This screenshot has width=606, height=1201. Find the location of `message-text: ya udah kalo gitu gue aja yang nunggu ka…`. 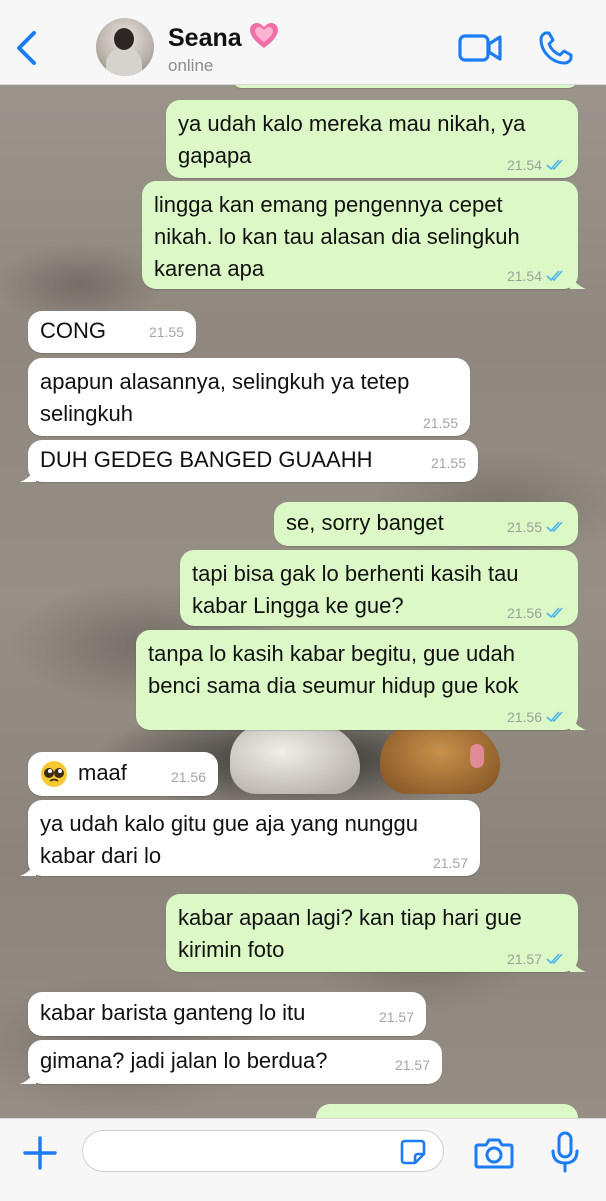

message-text: ya udah kalo gitu gue aja yang nunggu ka… is located at coordinates (229, 839).